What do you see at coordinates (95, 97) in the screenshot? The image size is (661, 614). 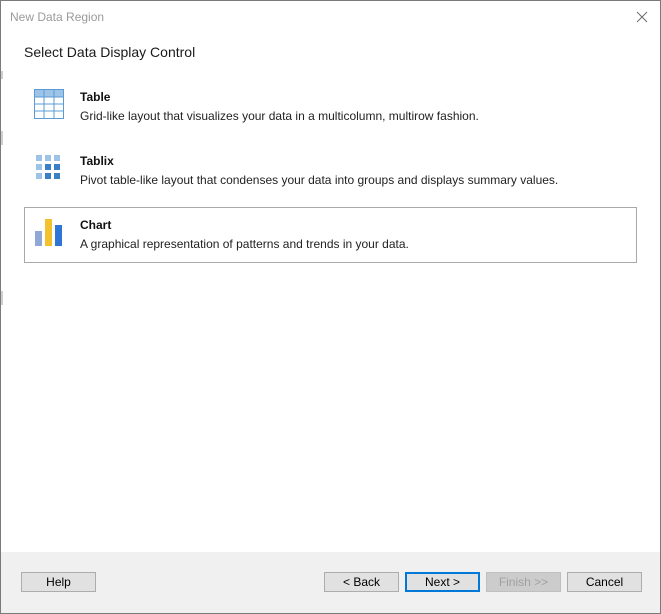 I see `option-title: Table` at bounding box center [95, 97].